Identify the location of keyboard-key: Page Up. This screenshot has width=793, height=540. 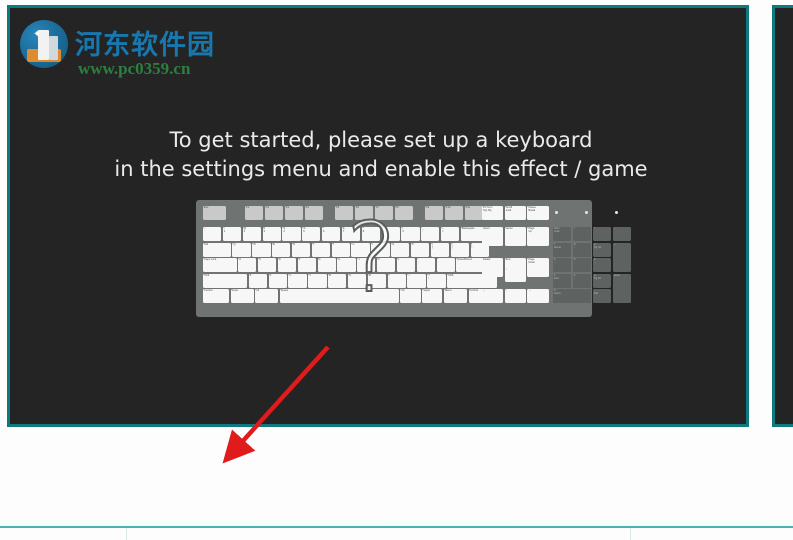
(538, 236).